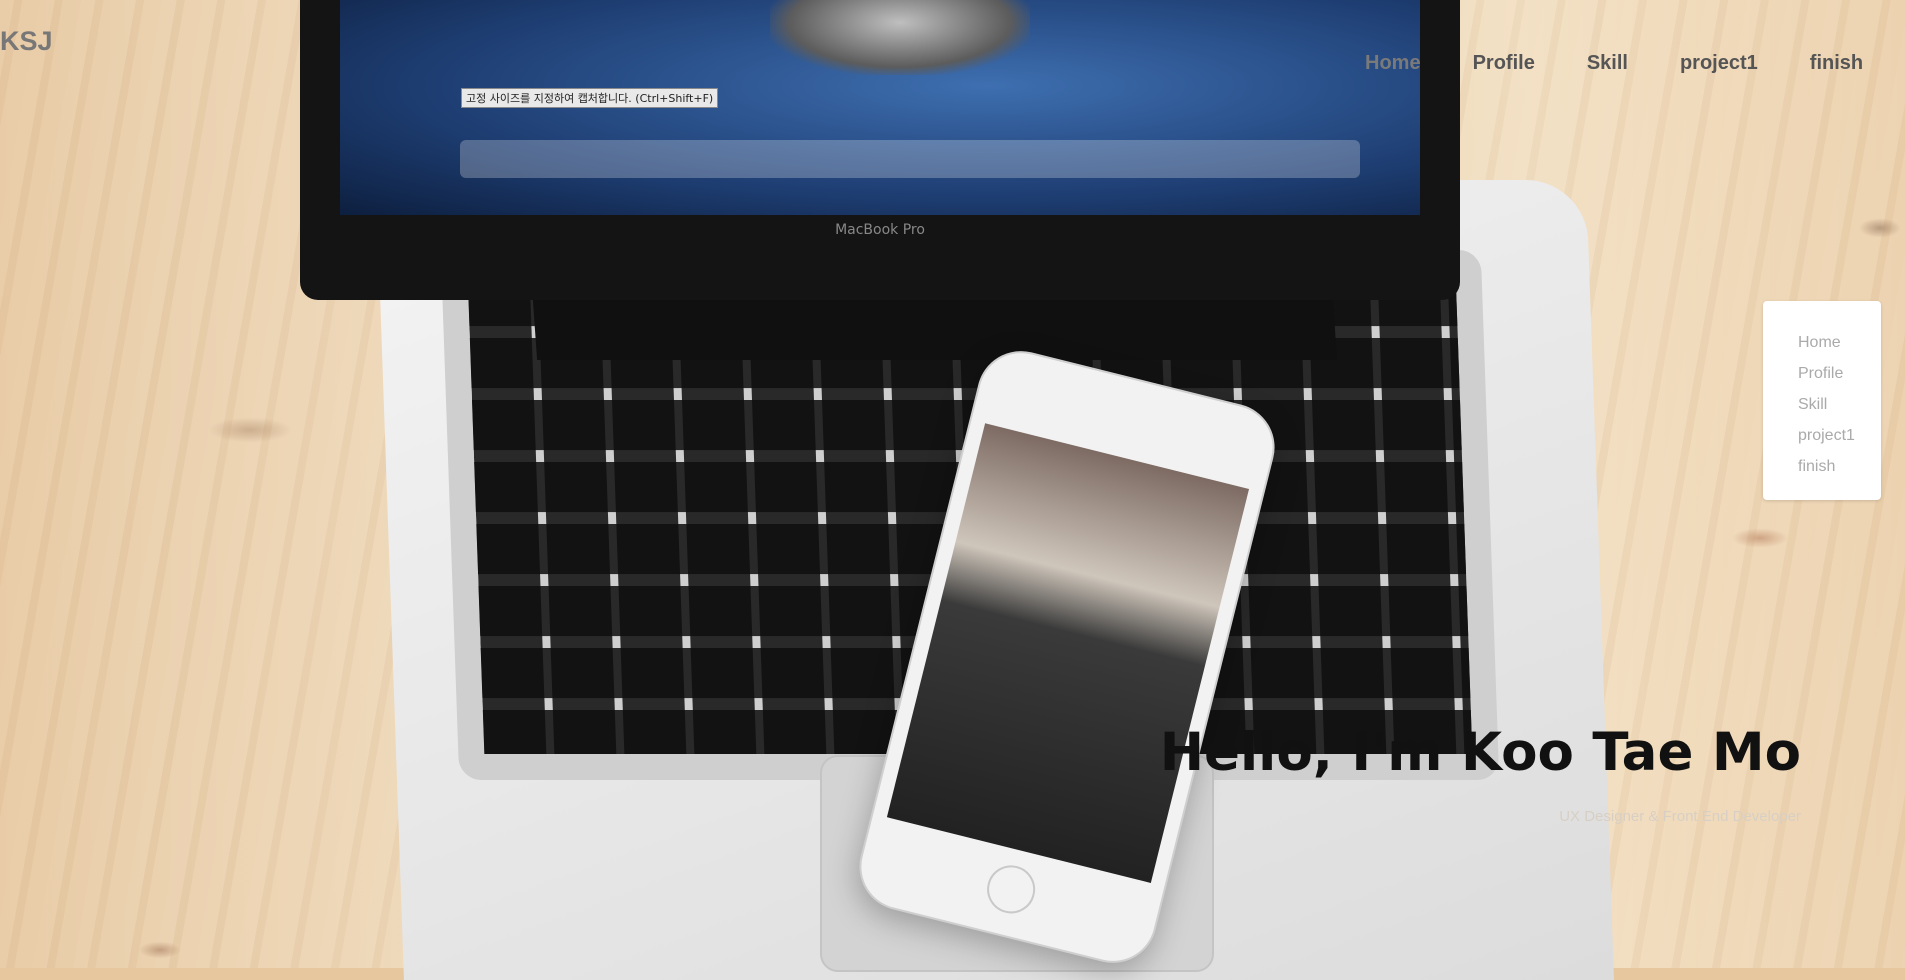 This screenshot has height=980, width=1905. Describe the element at coordinates (1822, 407) in the screenshot. I see `sidenav-skill: Skill` at that location.